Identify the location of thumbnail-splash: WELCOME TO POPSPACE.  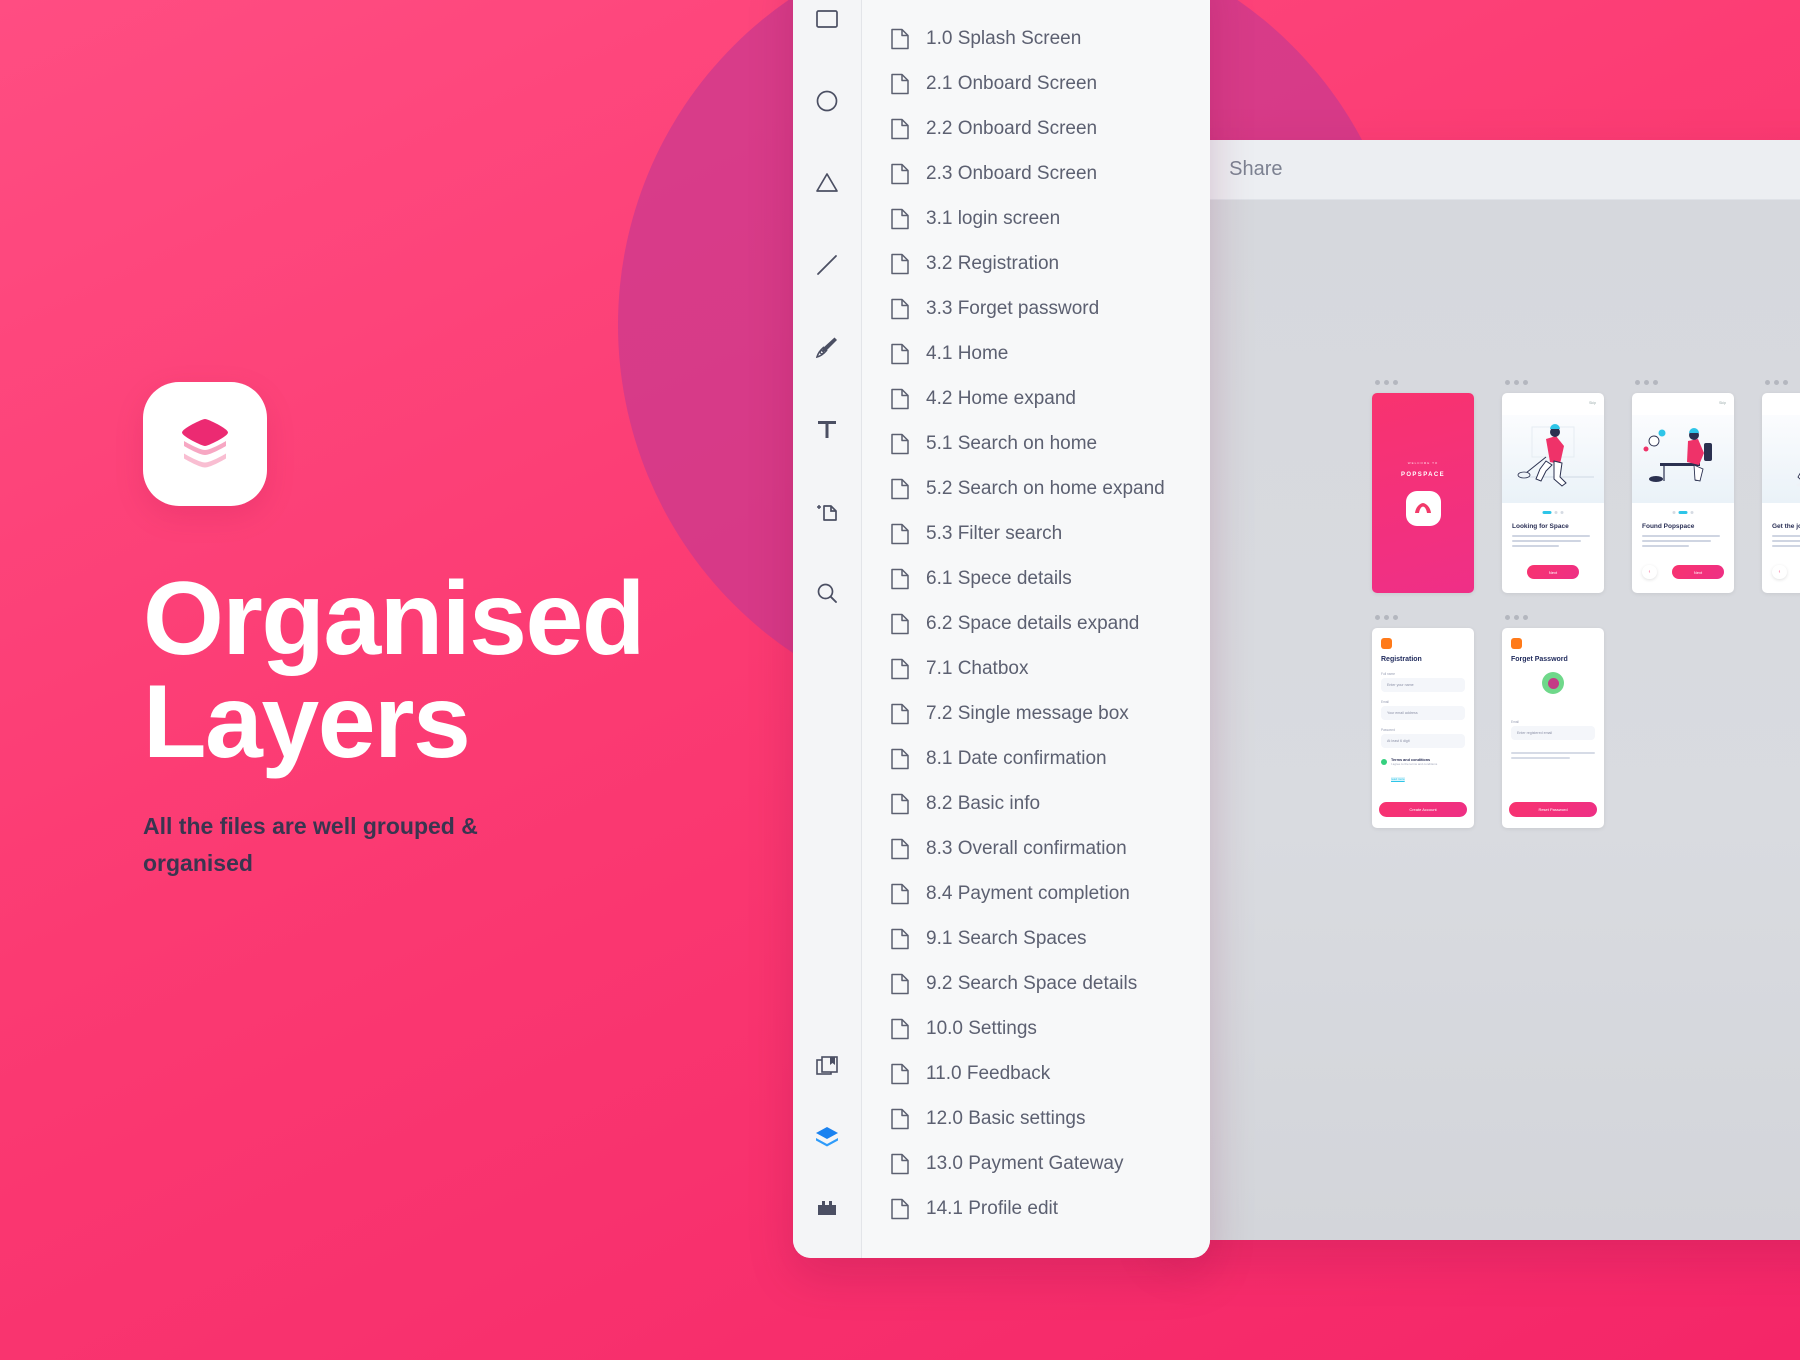
(1423, 486).